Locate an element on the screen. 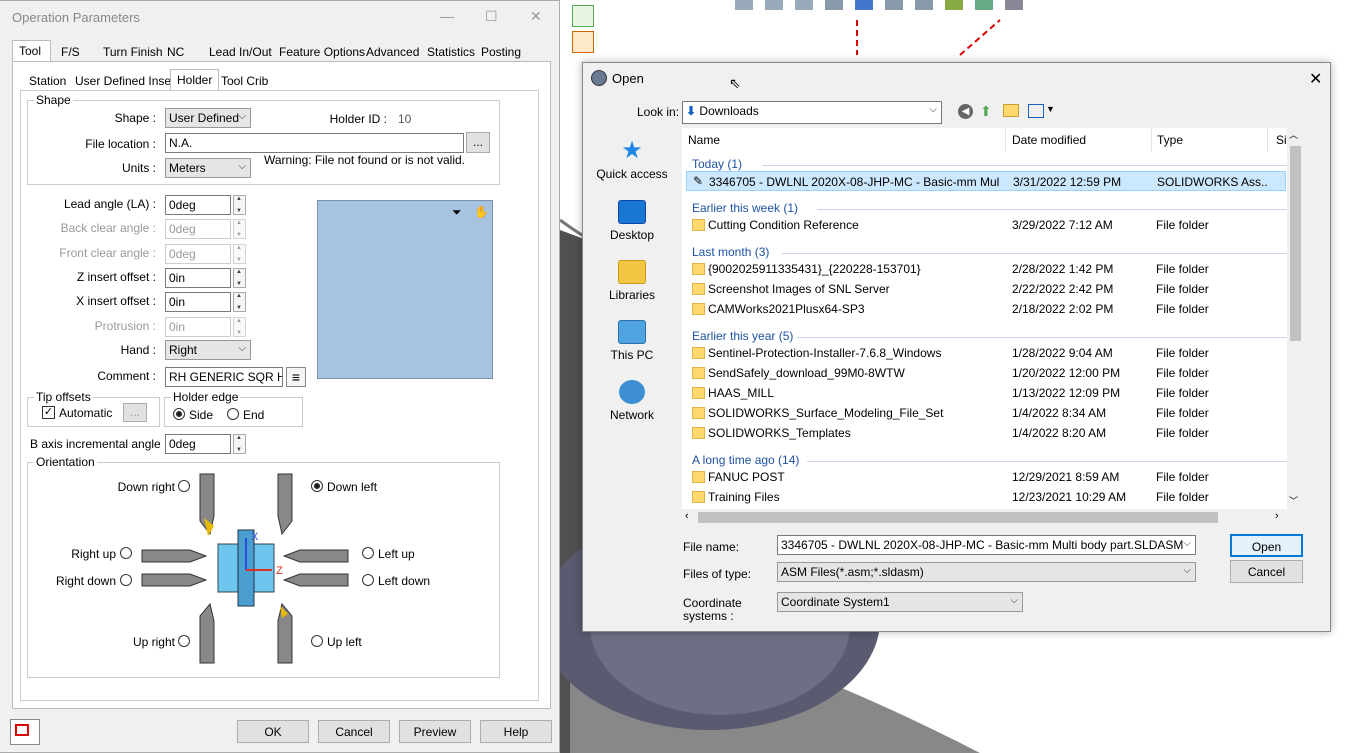  group-header: A long time ago (14) is located at coordinates (745, 460).